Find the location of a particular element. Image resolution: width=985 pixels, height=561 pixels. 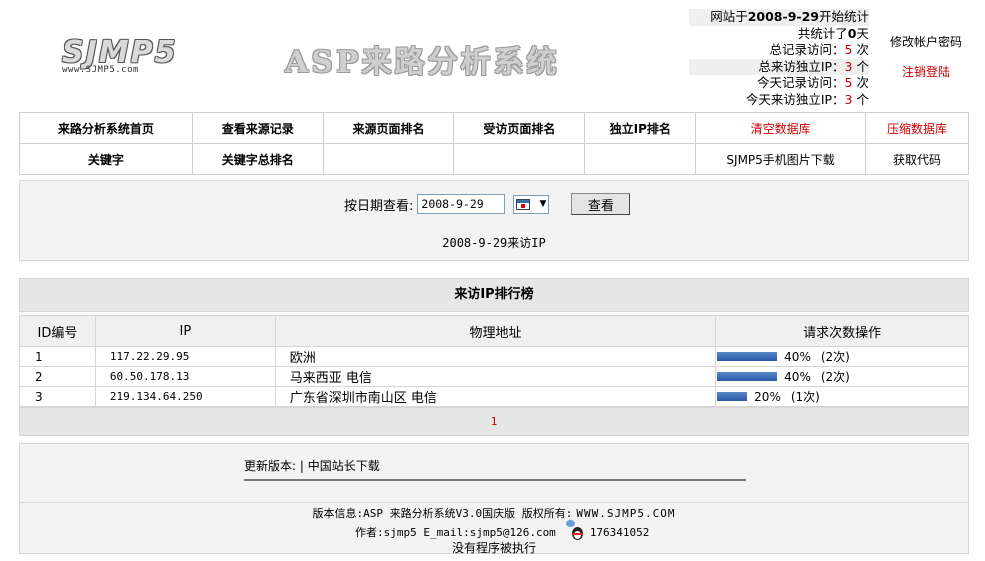

logo-text: SJMP5 is located at coordinates (120, 52).